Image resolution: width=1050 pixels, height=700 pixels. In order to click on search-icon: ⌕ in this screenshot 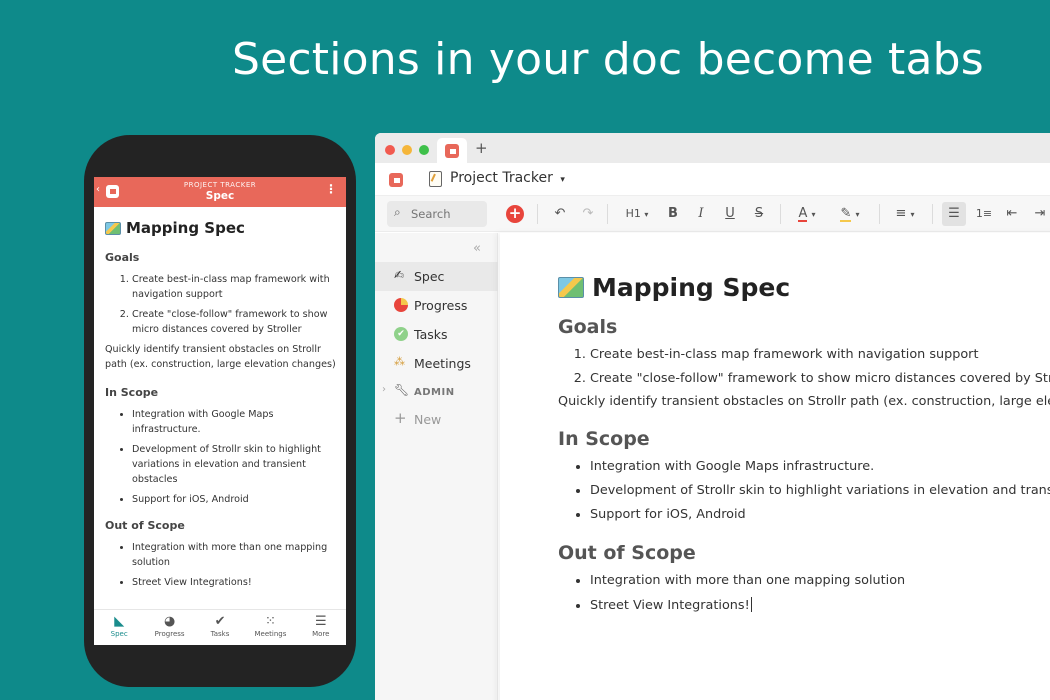, I will do `click(397, 212)`.